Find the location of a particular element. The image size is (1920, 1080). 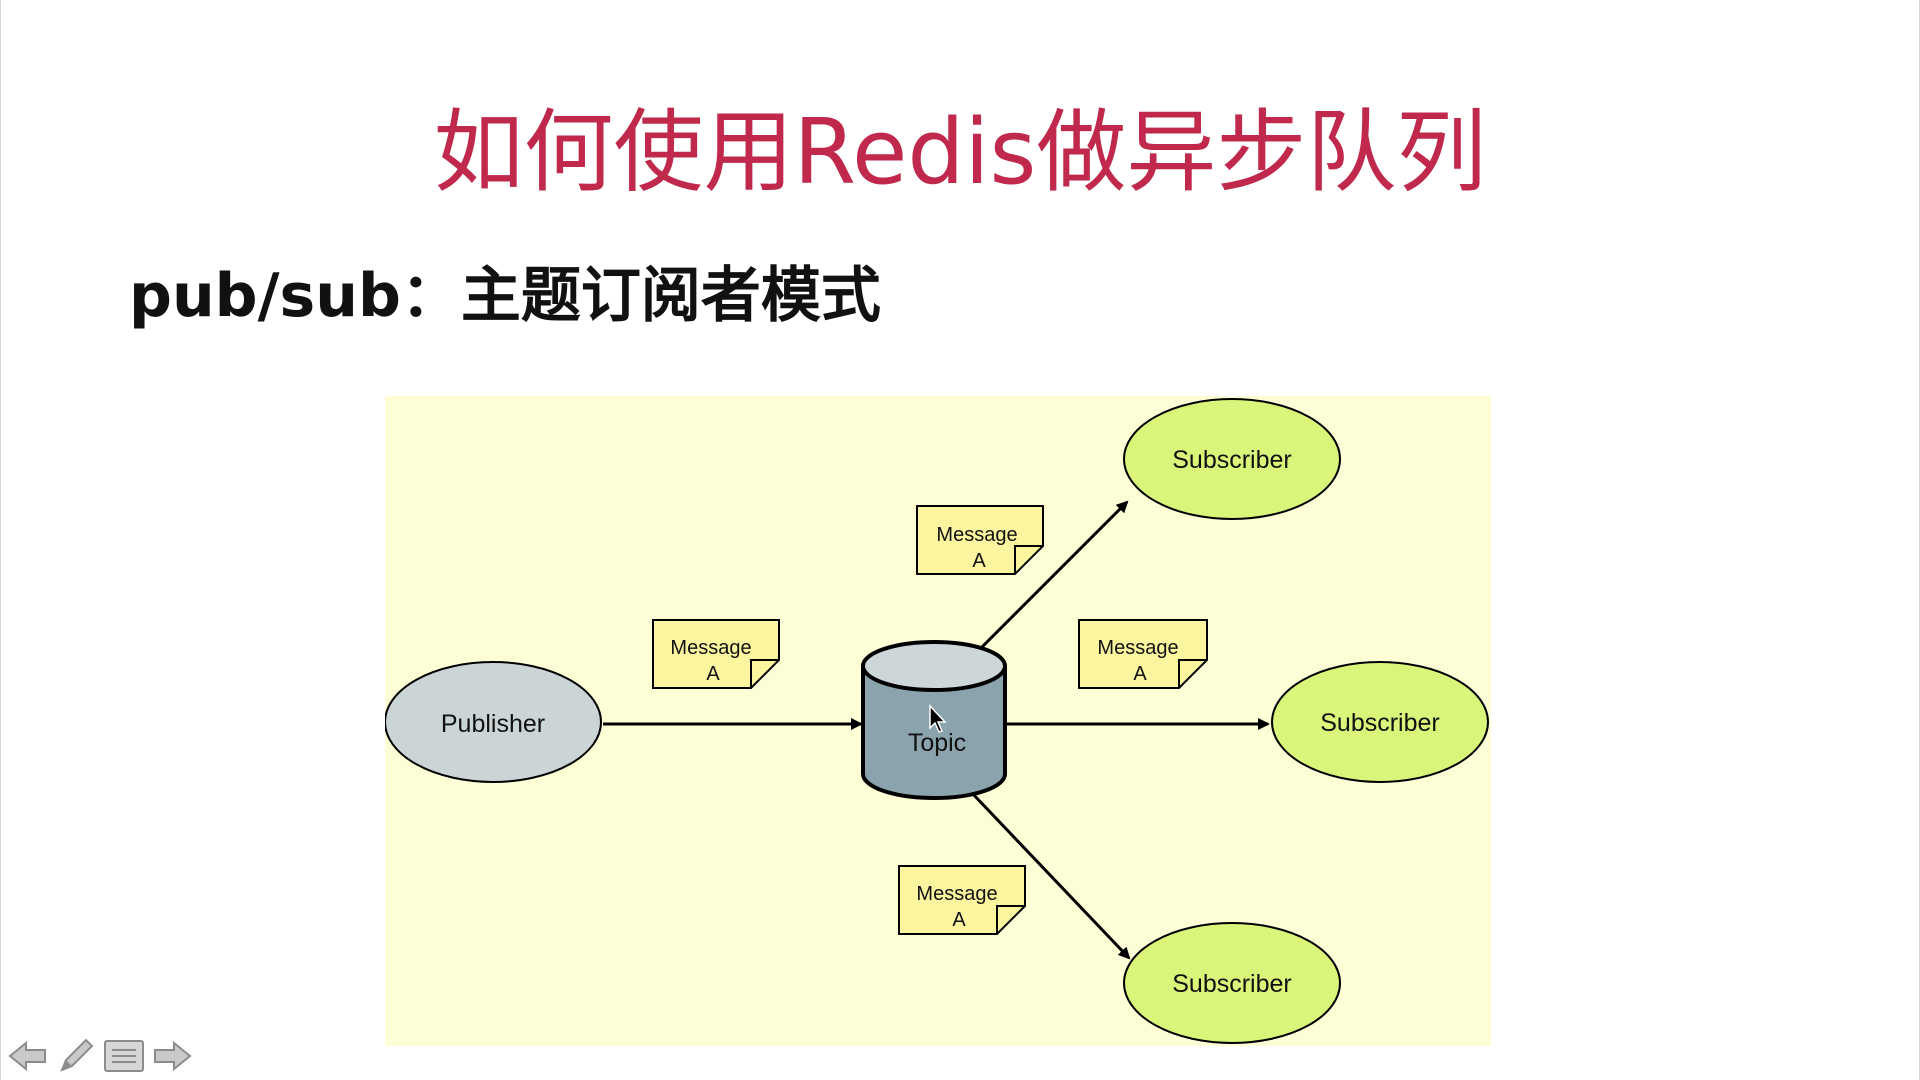

message-note-4-line2: A is located at coordinates (959, 920).